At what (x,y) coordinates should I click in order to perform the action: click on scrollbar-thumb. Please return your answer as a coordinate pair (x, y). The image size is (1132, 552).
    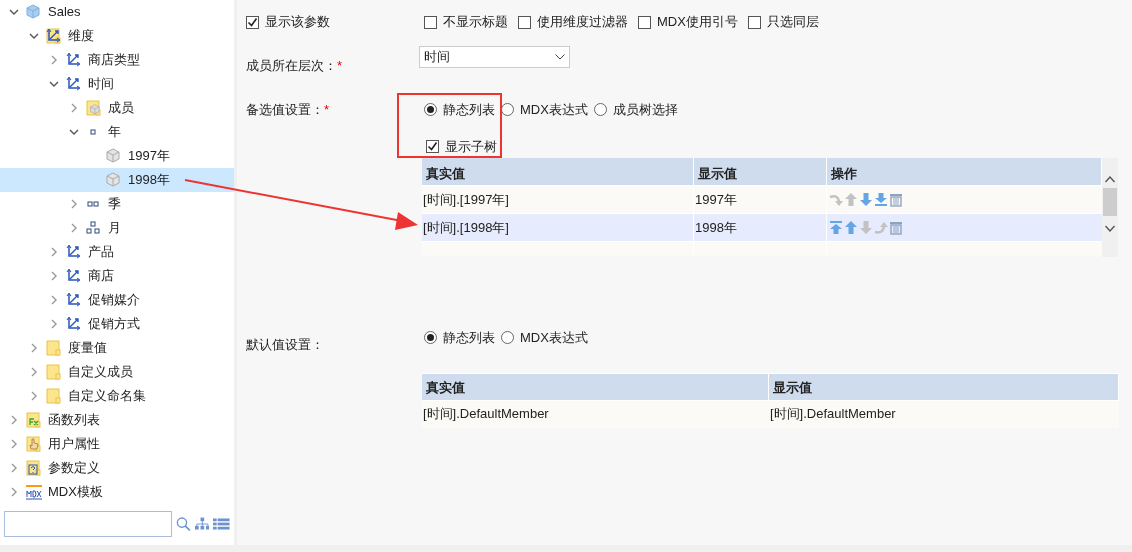
    Looking at the image, I should click on (1110, 202).